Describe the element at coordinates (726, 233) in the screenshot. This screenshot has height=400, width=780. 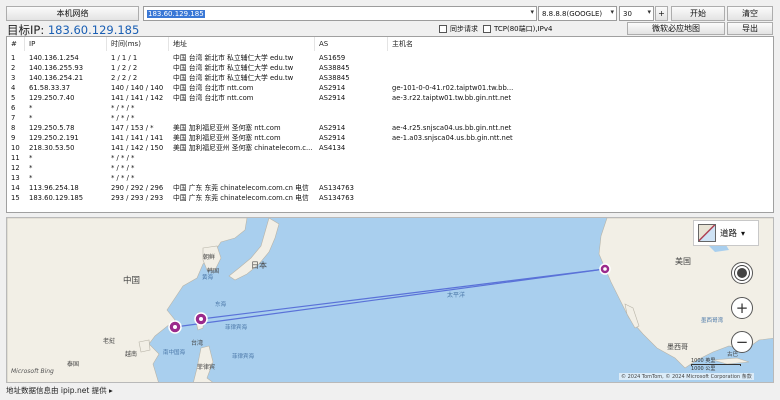
I see `map-style-selector: 道路 ▾` at that location.